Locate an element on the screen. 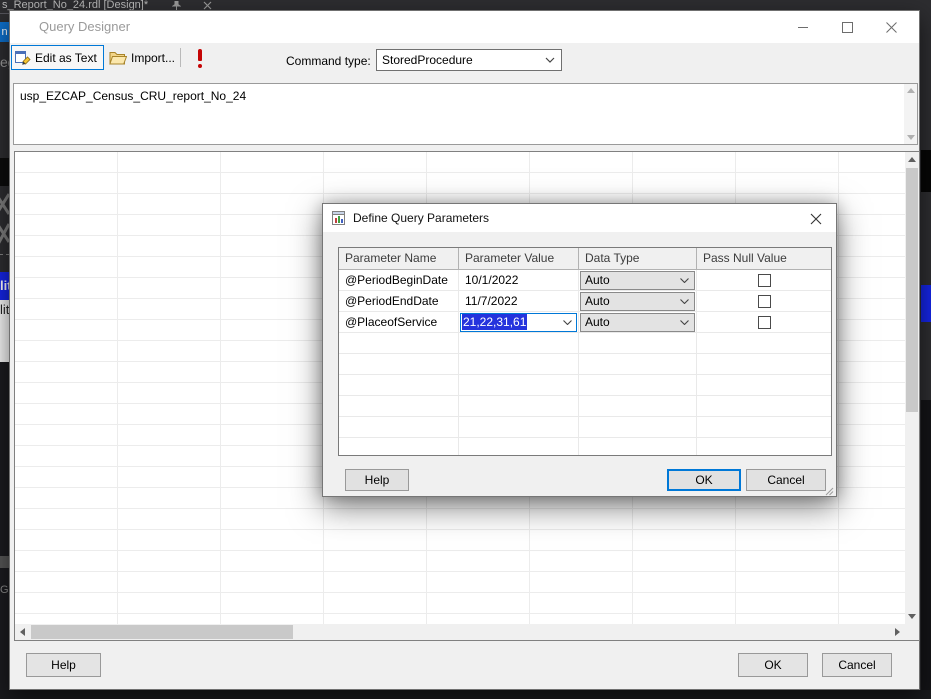 This screenshot has width=931, height=699. parameter-name-cell: @PlaceofService is located at coordinates (399, 322).